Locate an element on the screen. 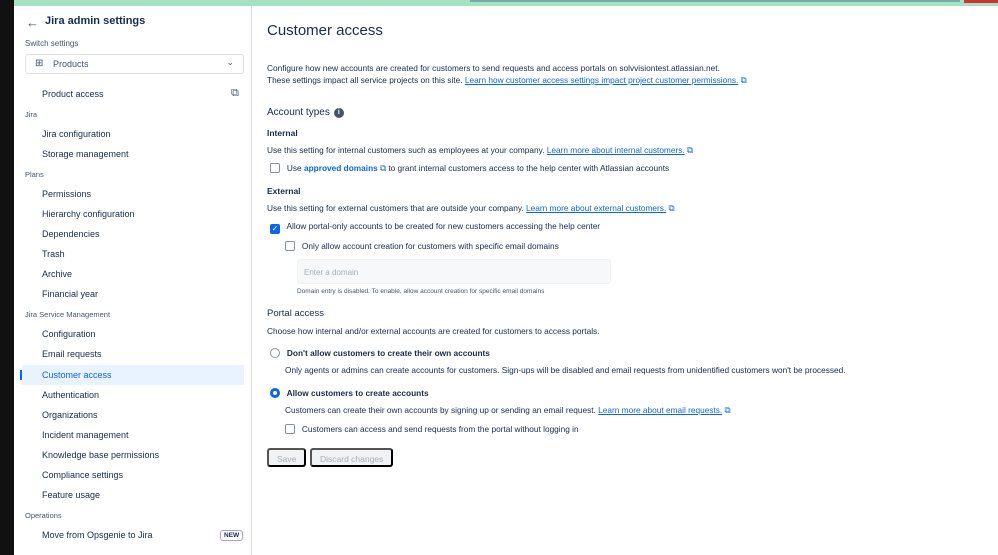 Image resolution: width=998 pixels, height=555 pixels. sidebar-title: Jira admin settings is located at coordinates (95, 21).